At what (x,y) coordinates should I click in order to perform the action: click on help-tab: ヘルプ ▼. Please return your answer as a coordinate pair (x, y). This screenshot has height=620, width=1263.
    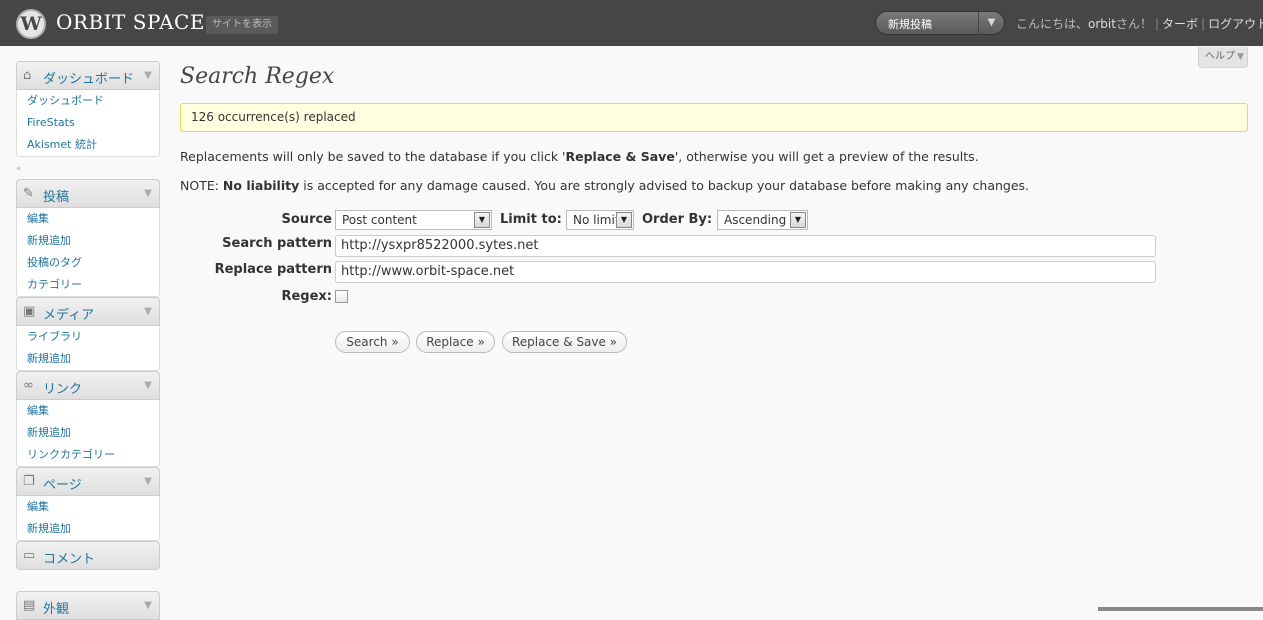
    Looking at the image, I should click on (1223, 57).